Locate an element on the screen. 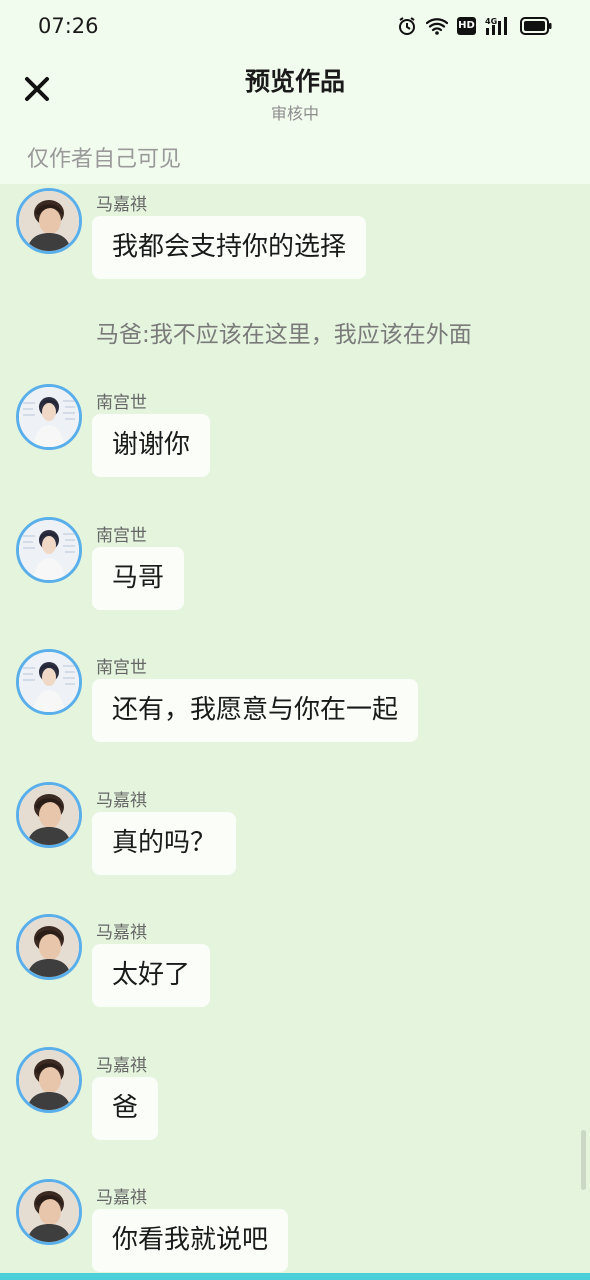 This screenshot has width=590, height=1280. list-item: 南宫世 还有，我愿意与你在一起 is located at coordinates (295, 697).